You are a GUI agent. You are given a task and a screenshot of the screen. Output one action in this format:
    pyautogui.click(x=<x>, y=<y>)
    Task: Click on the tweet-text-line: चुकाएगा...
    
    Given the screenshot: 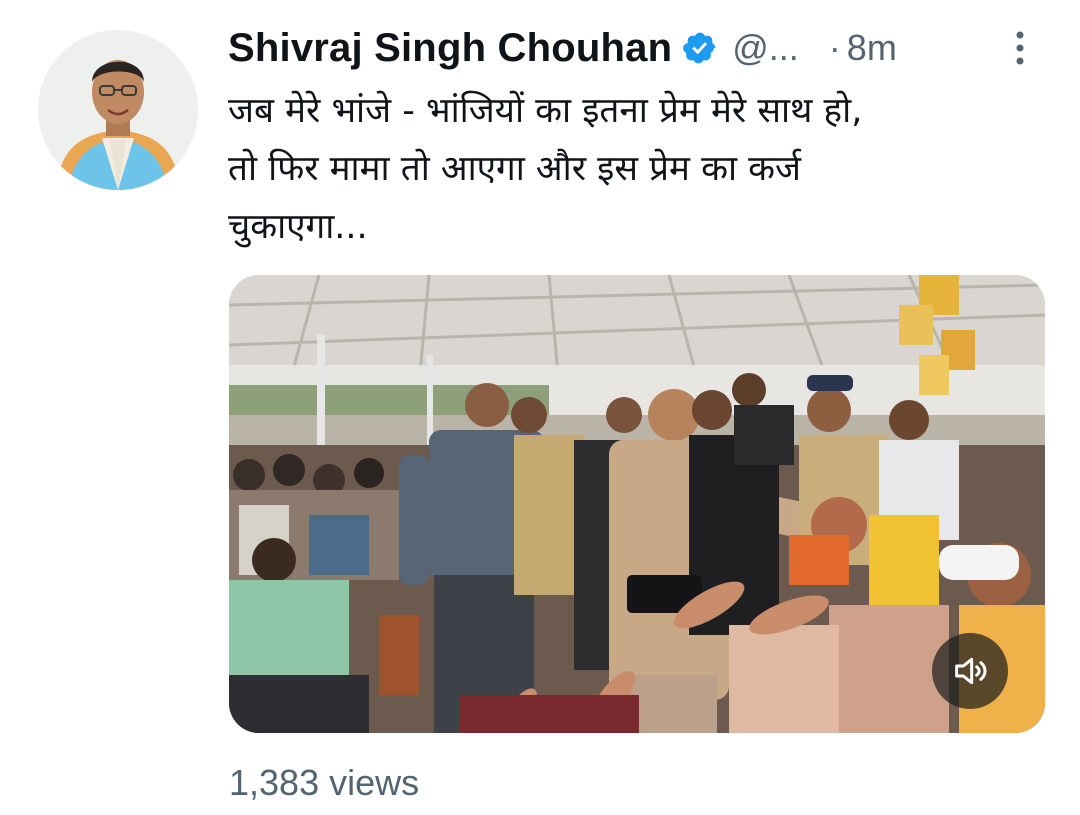 What is the action you would take?
    pyautogui.click(x=298, y=227)
    